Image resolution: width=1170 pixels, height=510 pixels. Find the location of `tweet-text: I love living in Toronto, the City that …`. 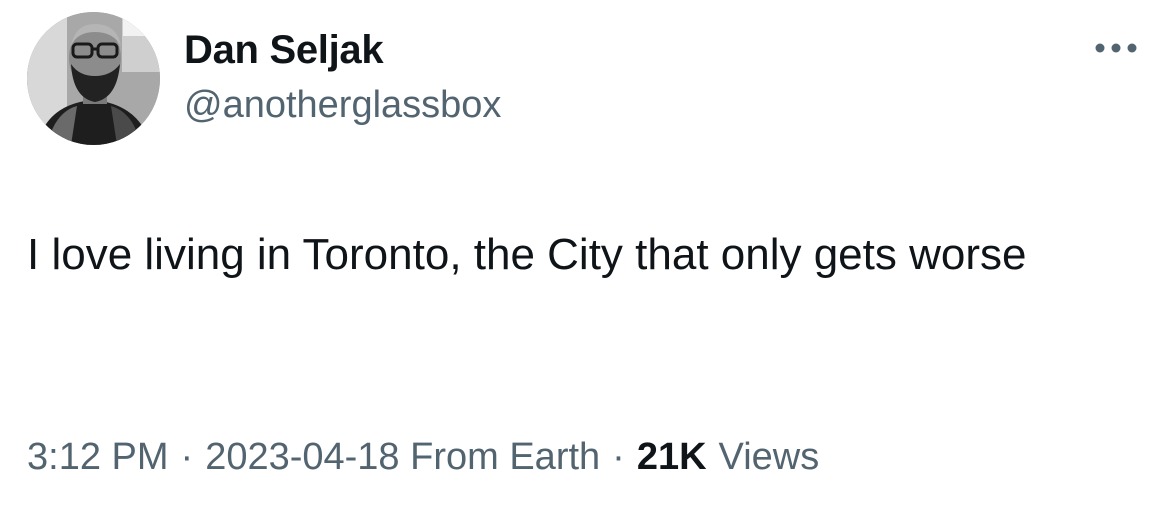

tweet-text: I love living in Toronto, the City that … is located at coordinates (527, 254).